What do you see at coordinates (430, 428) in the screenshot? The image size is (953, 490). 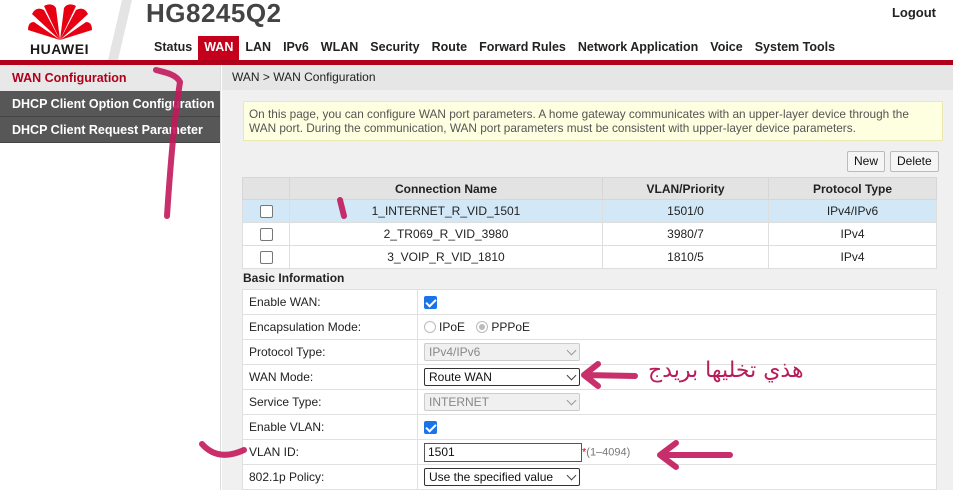 I see `enable-vlan-checkbox` at bounding box center [430, 428].